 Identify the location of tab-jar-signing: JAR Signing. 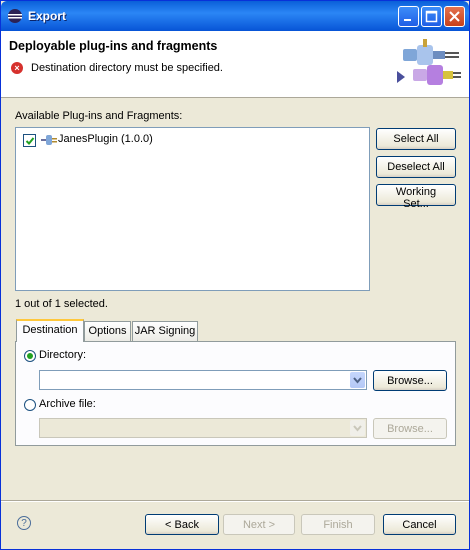
(165, 331).